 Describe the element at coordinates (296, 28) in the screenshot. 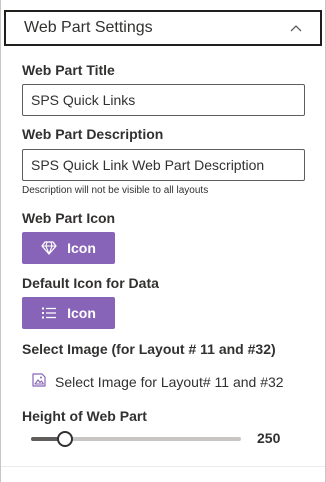

I see `chevron-up-icon` at that location.